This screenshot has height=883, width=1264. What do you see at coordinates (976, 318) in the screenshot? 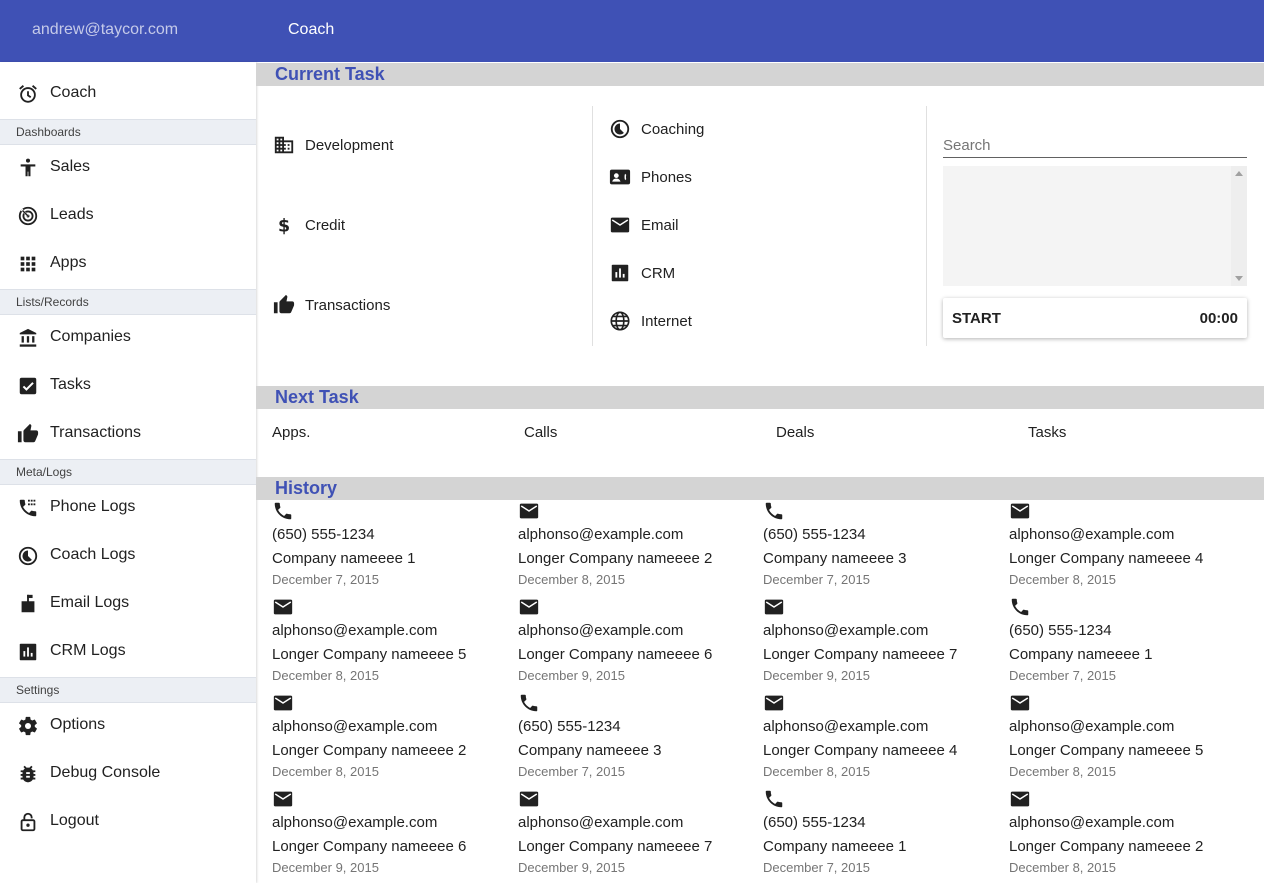
I see `start-label: START` at bounding box center [976, 318].